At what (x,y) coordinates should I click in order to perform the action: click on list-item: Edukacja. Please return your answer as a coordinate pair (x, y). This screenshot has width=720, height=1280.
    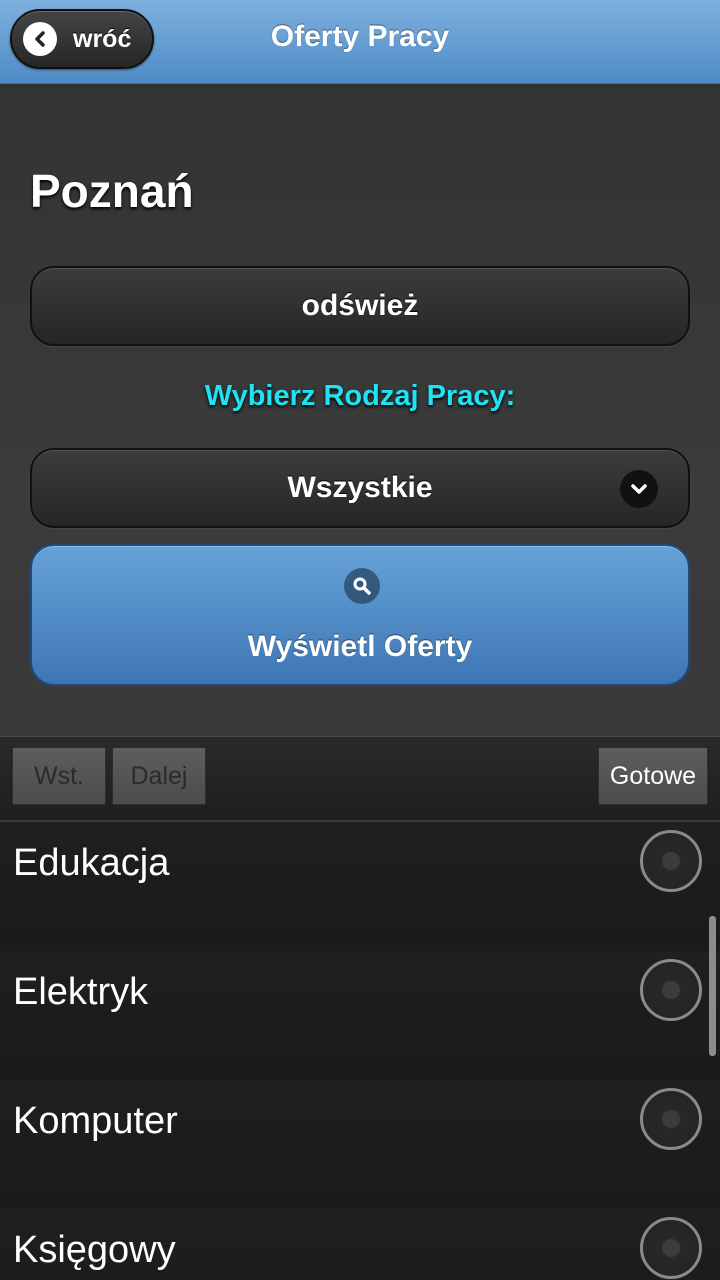
    Looking at the image, I should click on (360, 886).